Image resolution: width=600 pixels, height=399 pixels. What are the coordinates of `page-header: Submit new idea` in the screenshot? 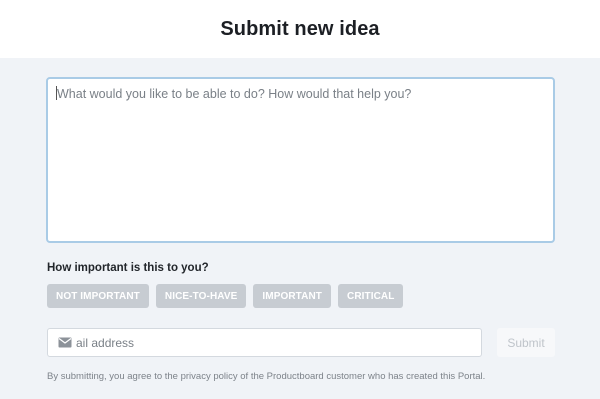 It's located at (300, 29).